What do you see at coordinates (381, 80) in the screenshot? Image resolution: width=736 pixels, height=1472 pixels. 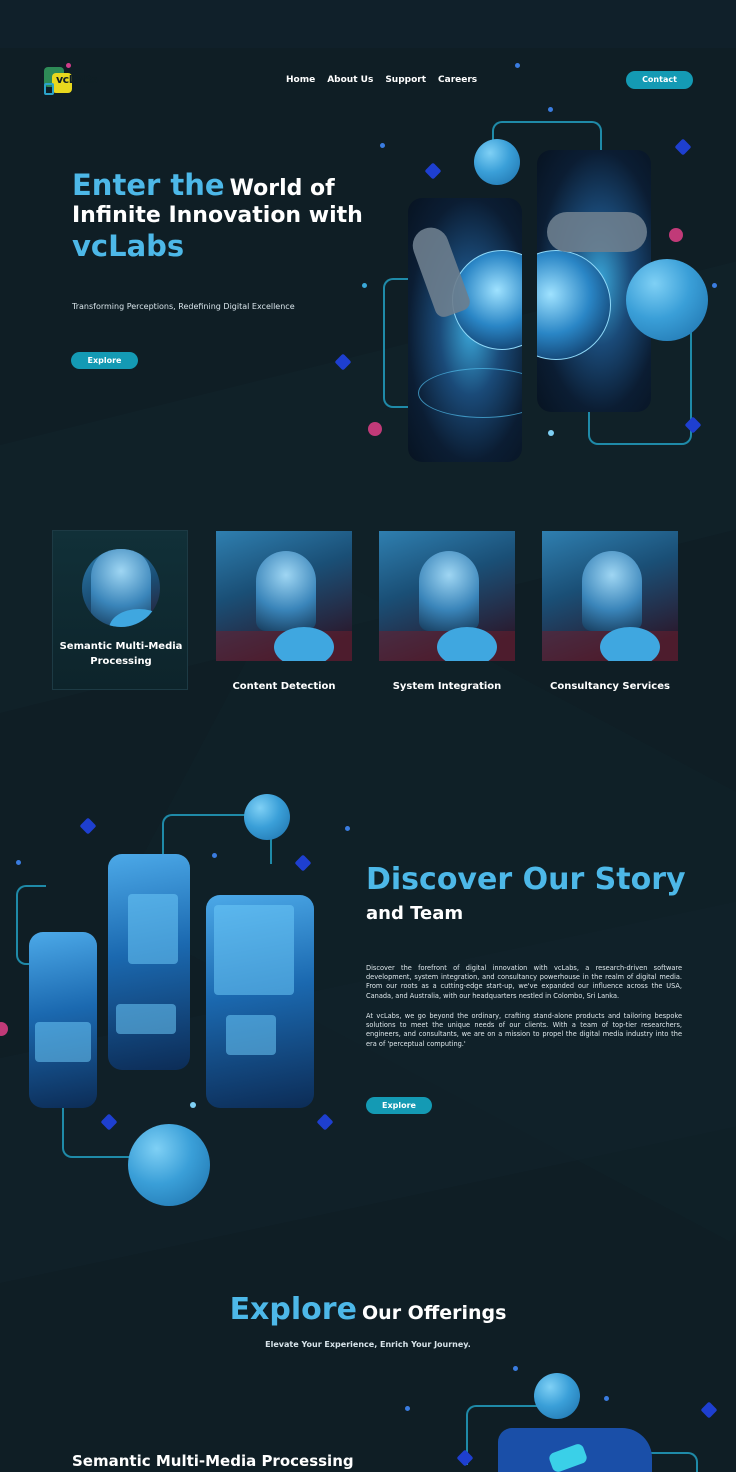 I see `main-nav: Home About Us Support Careers` at bounding box center [381, 80].